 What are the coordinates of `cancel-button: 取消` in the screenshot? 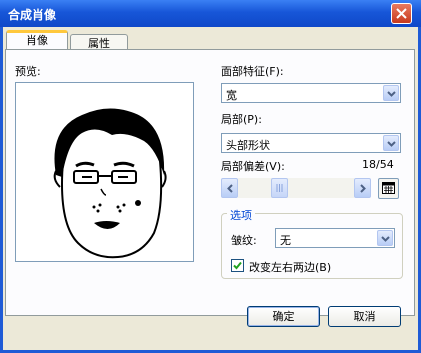 It's located at (364, 316).